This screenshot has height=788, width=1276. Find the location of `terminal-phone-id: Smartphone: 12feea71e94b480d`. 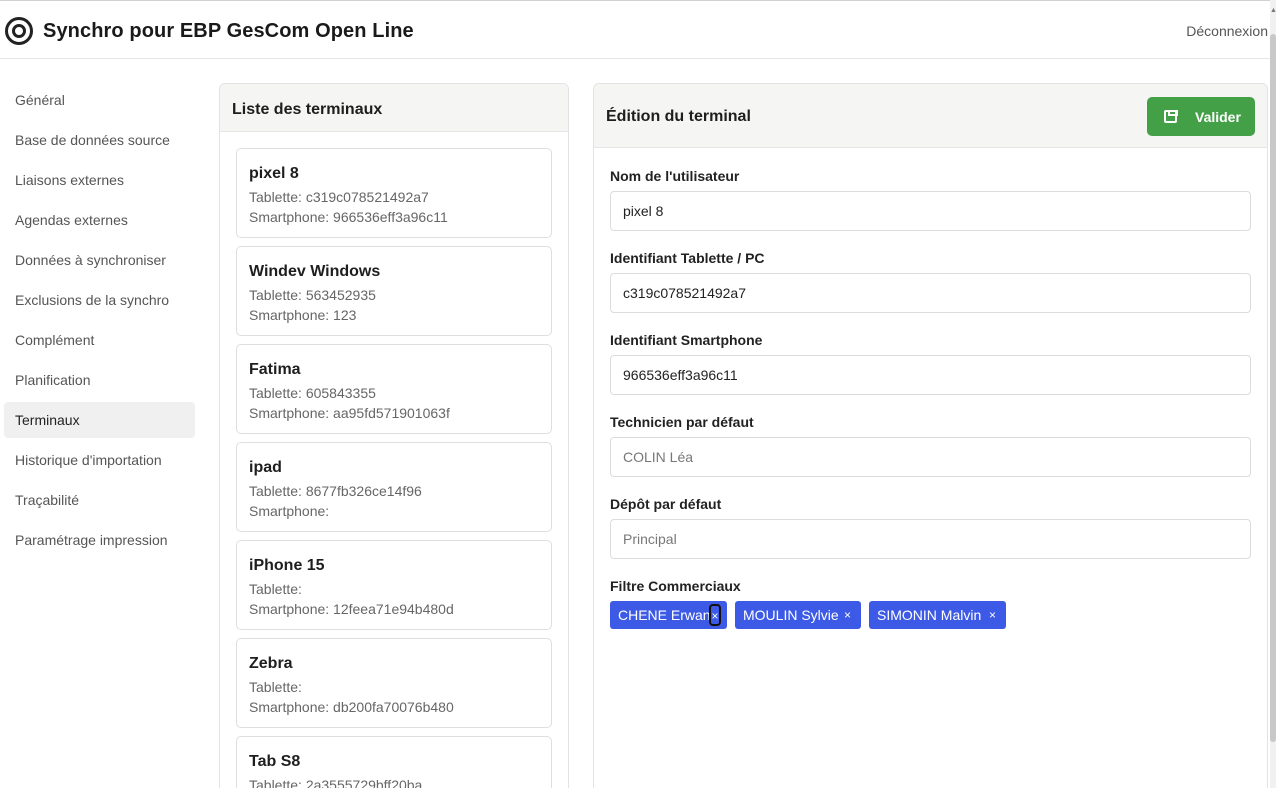

terminal-phone-id: Smartphone: 12feea71e94b480d is located at coordinates (351, 609).